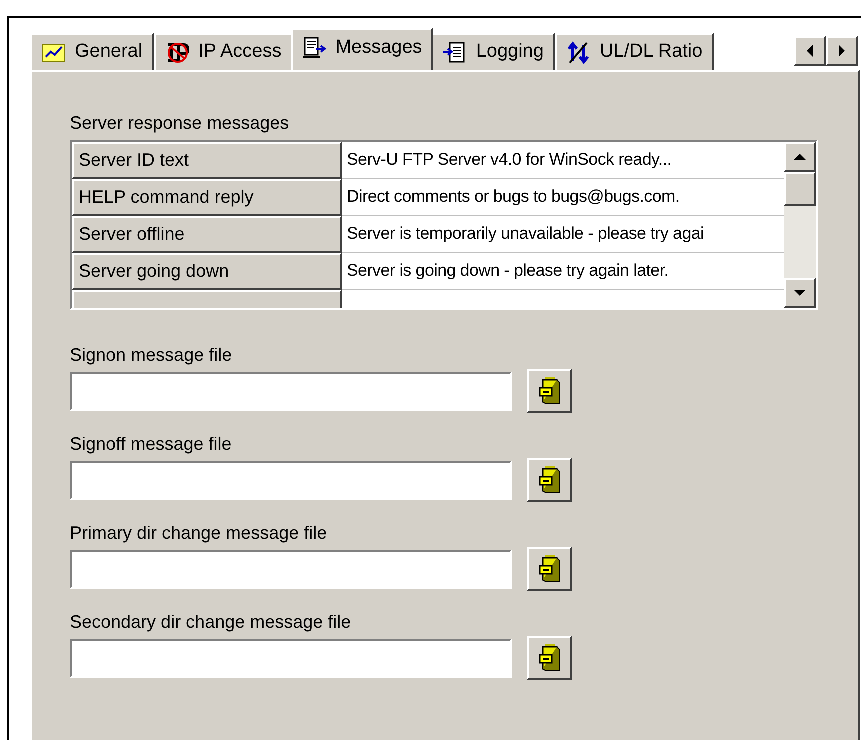 The image size is (861, 740). I want to click on down-arrow-icon, so click(800, 293).